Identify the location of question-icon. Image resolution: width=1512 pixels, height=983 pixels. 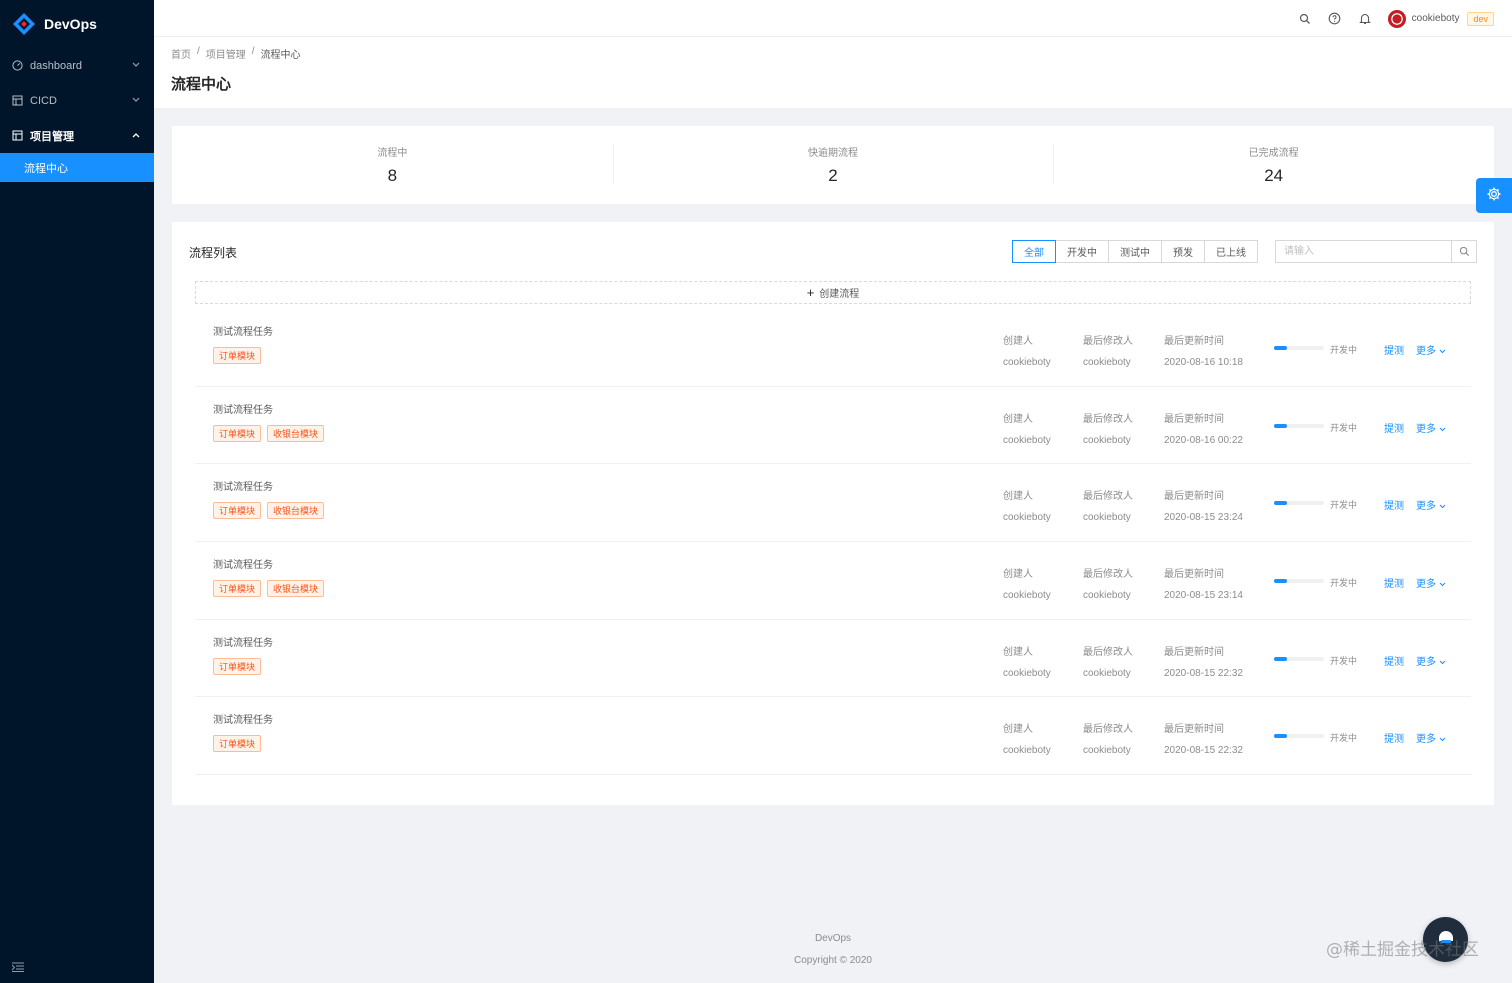
(1335, 18).